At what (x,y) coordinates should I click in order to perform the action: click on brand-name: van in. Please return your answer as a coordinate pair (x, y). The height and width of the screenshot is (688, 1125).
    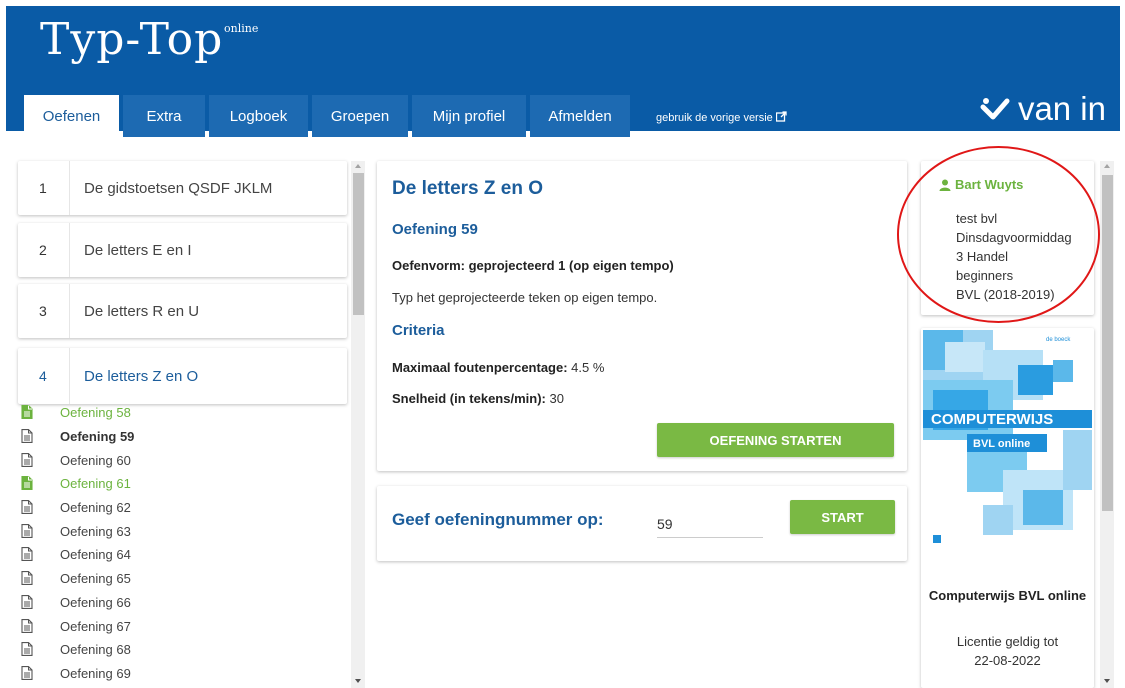
    Looking at the image, I should click on (1061, 108).